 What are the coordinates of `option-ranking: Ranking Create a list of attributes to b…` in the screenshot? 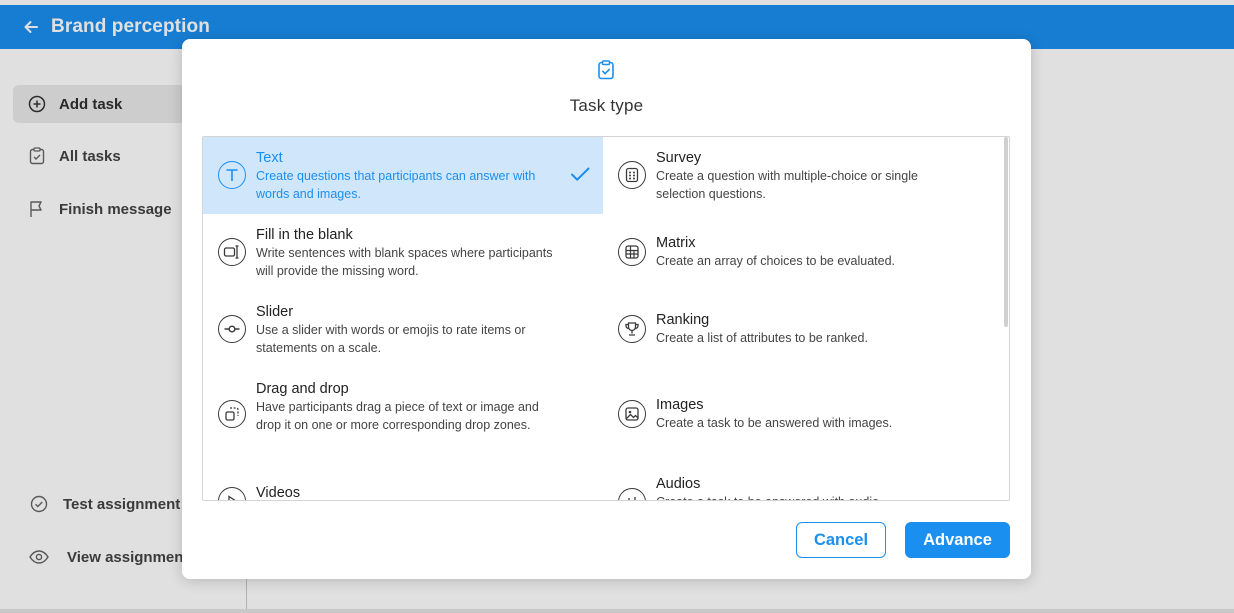 It's located at (803, 329).